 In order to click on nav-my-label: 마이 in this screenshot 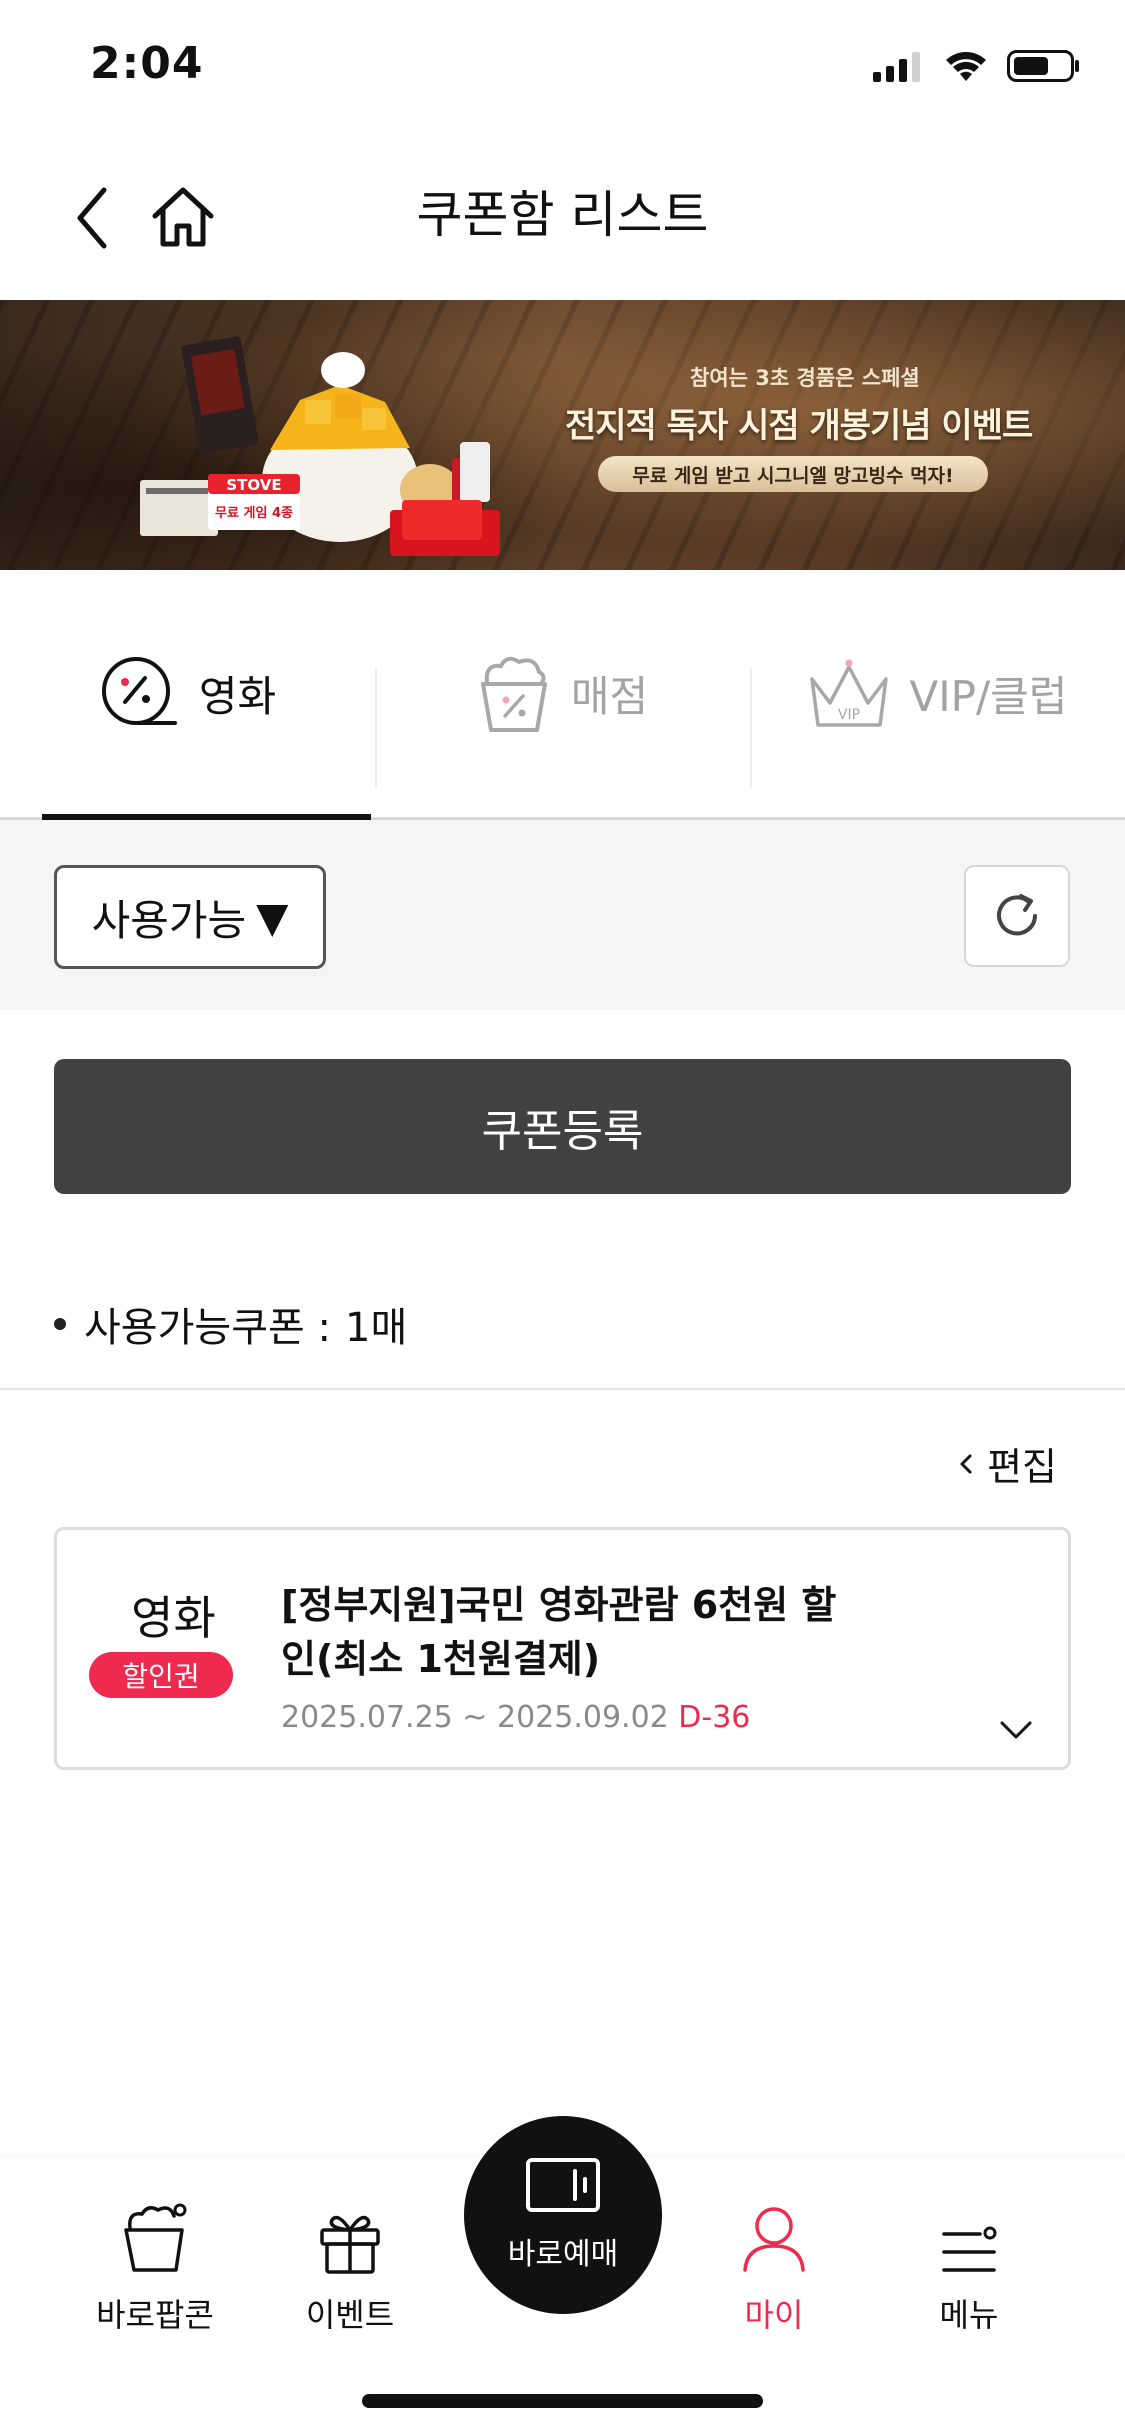, I will do `click(774, 2315)`.